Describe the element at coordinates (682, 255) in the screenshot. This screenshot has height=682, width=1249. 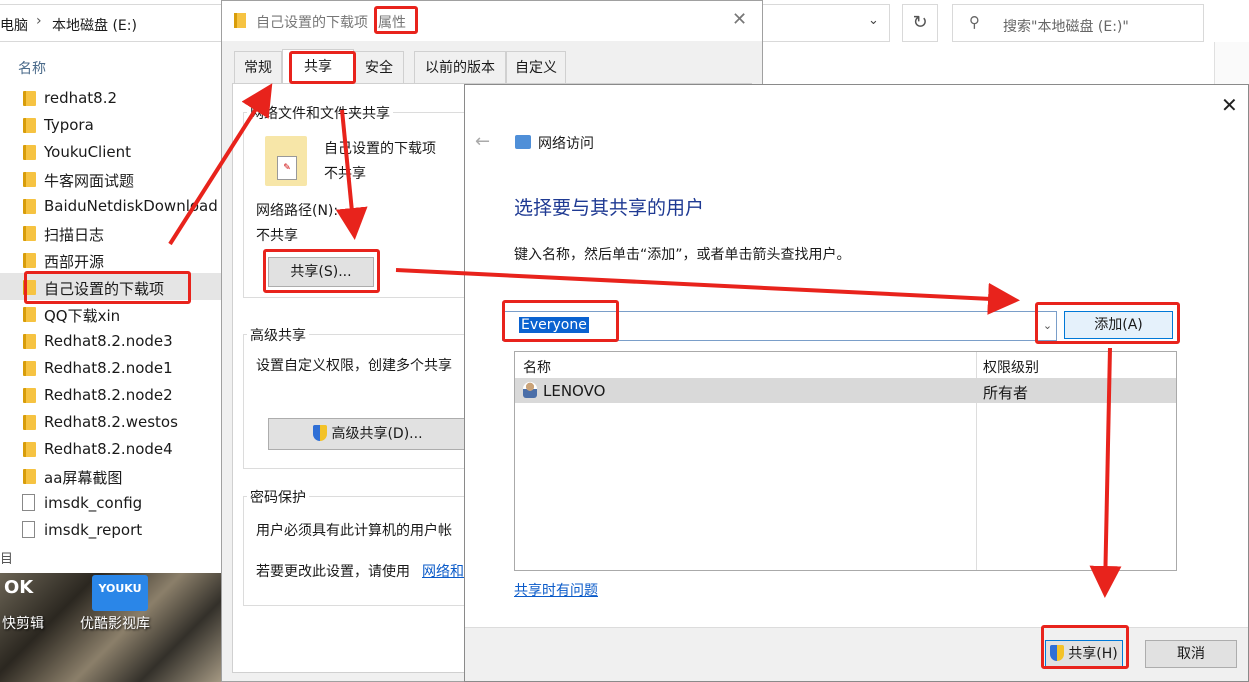
I see `instruction-text: 键入名称，然后单击“添加”，或者单击箭头查找用户。` at that location.